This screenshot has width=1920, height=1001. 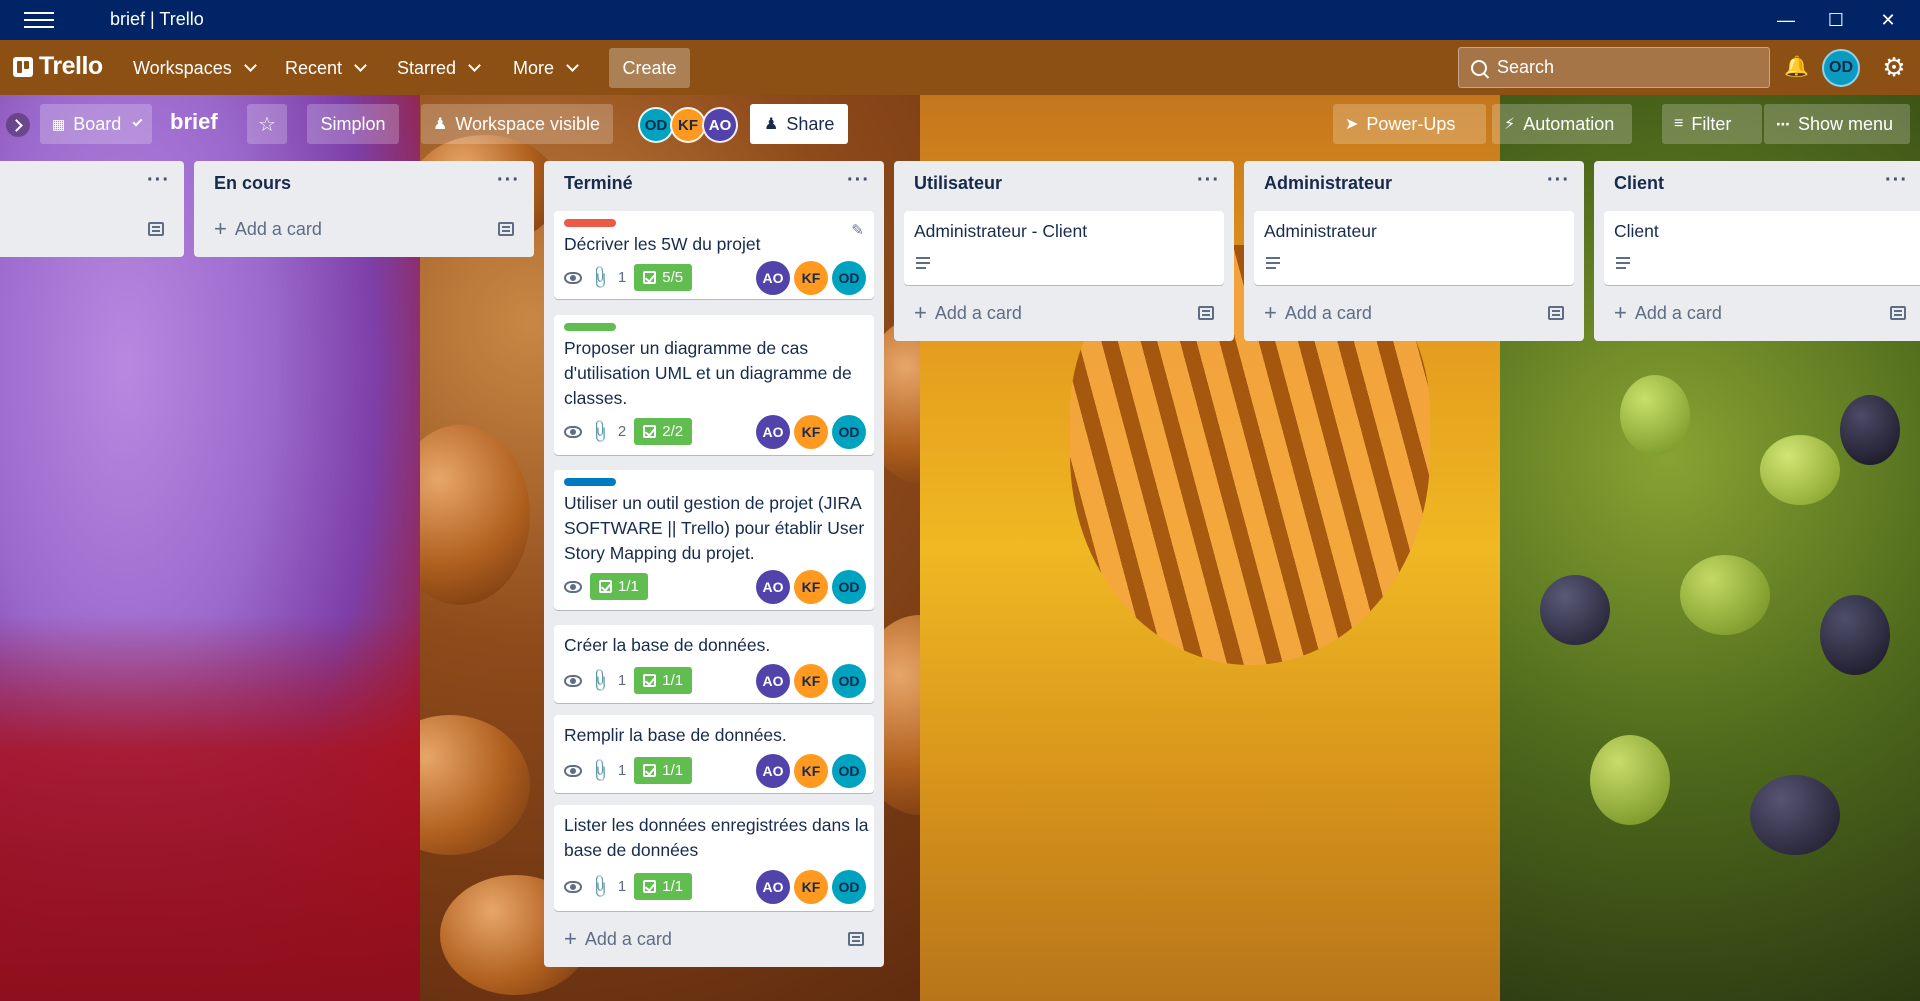 I want to click on attachment-count: 2, so click(x=622, y=431).